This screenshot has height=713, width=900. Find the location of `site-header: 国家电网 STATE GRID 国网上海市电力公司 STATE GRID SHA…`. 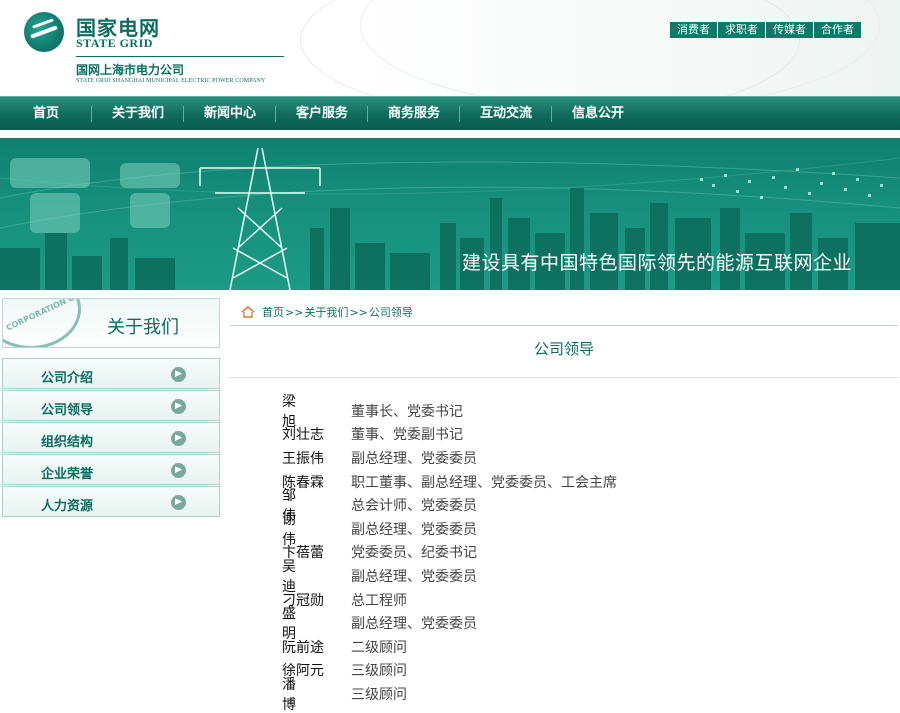

site-header: 国家电网 STATE GRID 国网上海市电力公司 STATE GRID SHA… is located at coordinates (450, 48).